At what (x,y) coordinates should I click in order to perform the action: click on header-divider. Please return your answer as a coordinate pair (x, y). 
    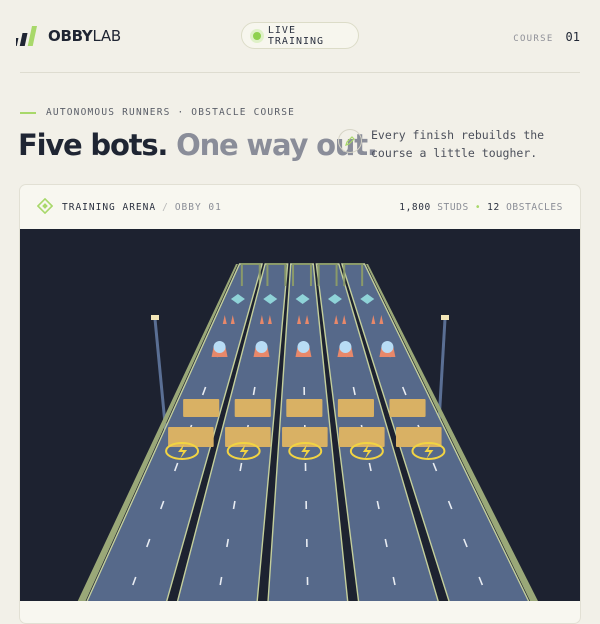
    Looking at the image, I should click on (300, 72).